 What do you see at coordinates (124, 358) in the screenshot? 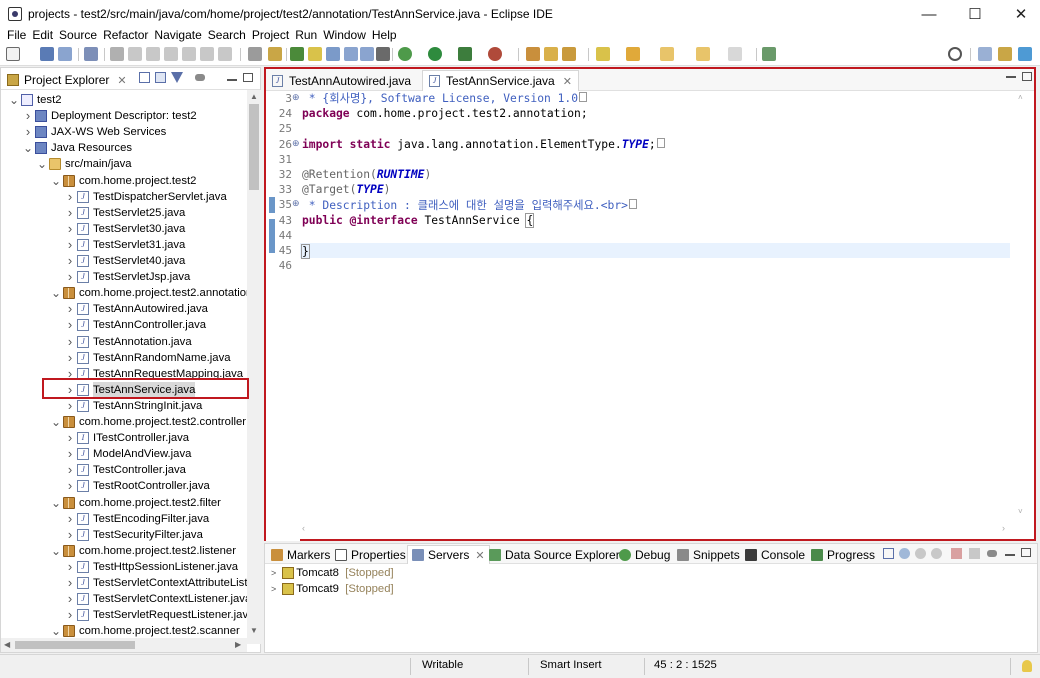
I see `tree-item: › J TestAnnRandomName.java` at bounding box center [124, 358].